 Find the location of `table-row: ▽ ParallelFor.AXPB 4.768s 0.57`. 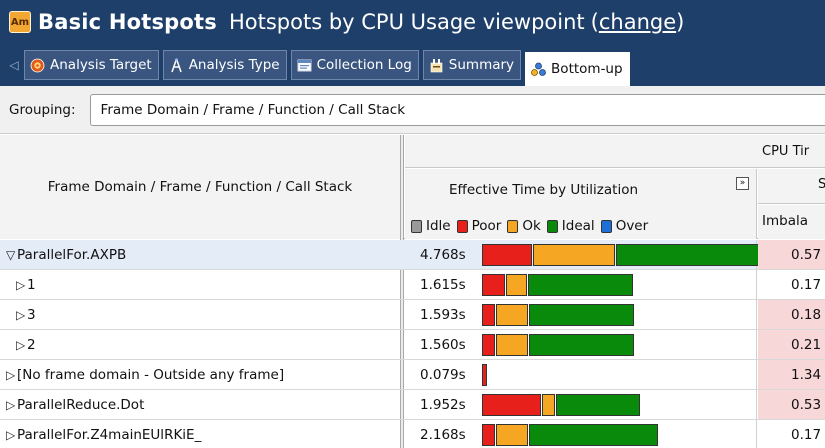

table-row: ▽ ParallelFor.AXPB 4.768s 0.57 is located at coordinates (412, 255).